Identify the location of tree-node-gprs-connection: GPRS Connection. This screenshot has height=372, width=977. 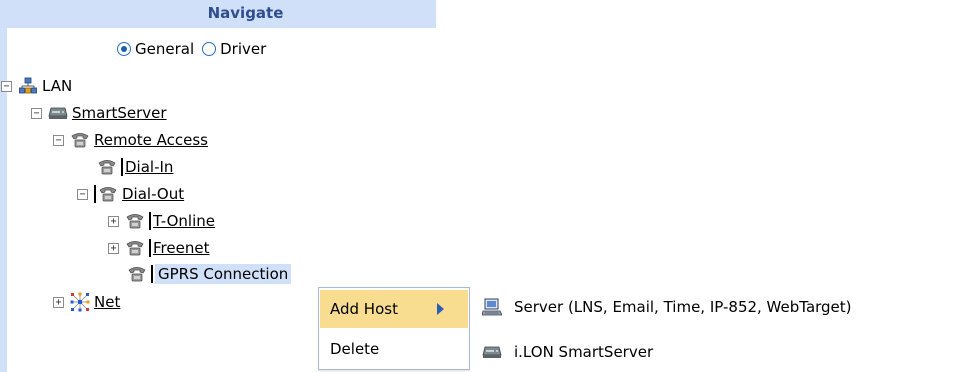
(209, 274).